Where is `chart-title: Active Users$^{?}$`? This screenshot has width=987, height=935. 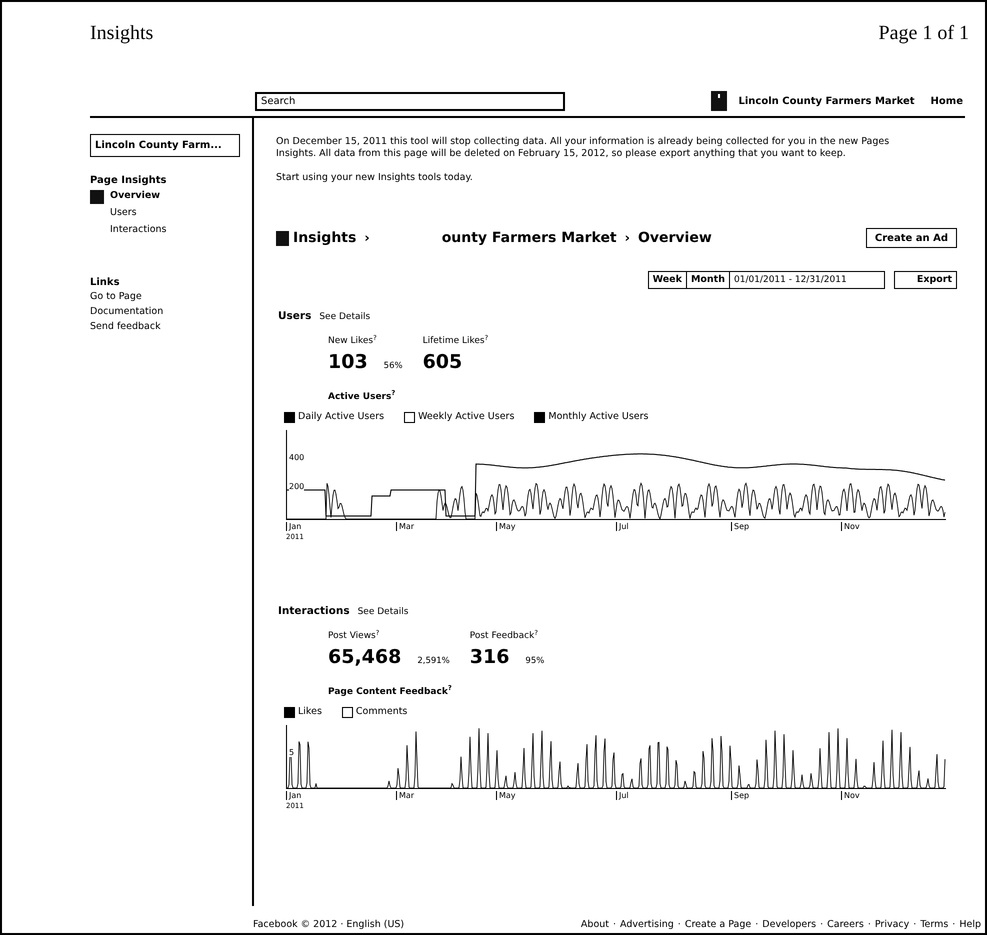
chart-title: Active Users$^{?}$ is located at coordinates (361, 397).